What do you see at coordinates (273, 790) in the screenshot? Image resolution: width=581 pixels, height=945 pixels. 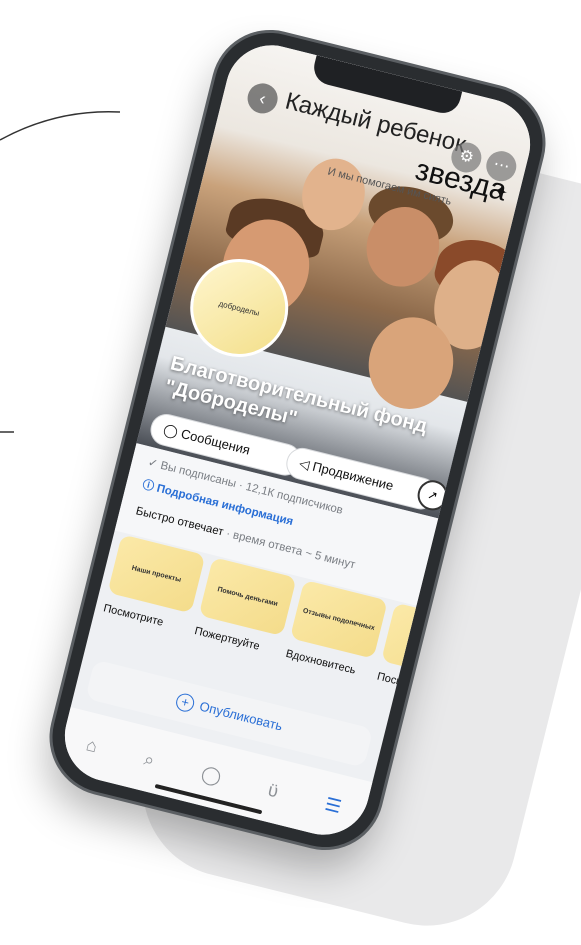 I see `bunny-icon: ϋ` at bounding box center [273, 790].